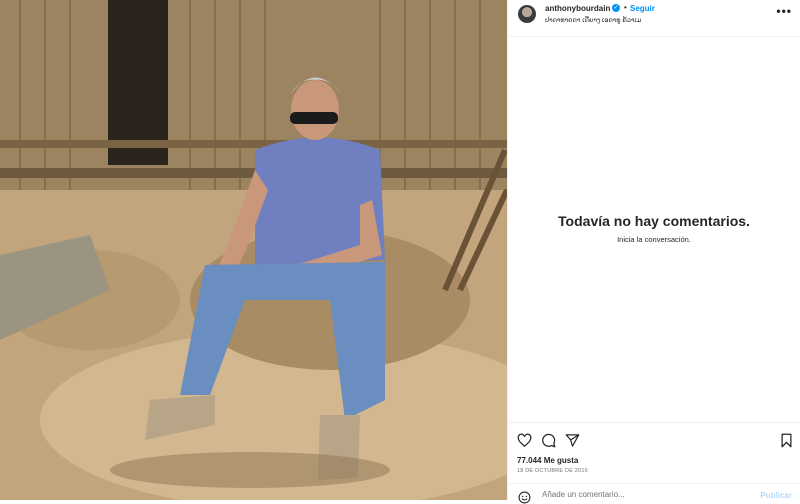  Describe the element at coordinates (654, 221) in the screenshot. I see `no-comments-title: Todavía no hay comentarios.` at that location.